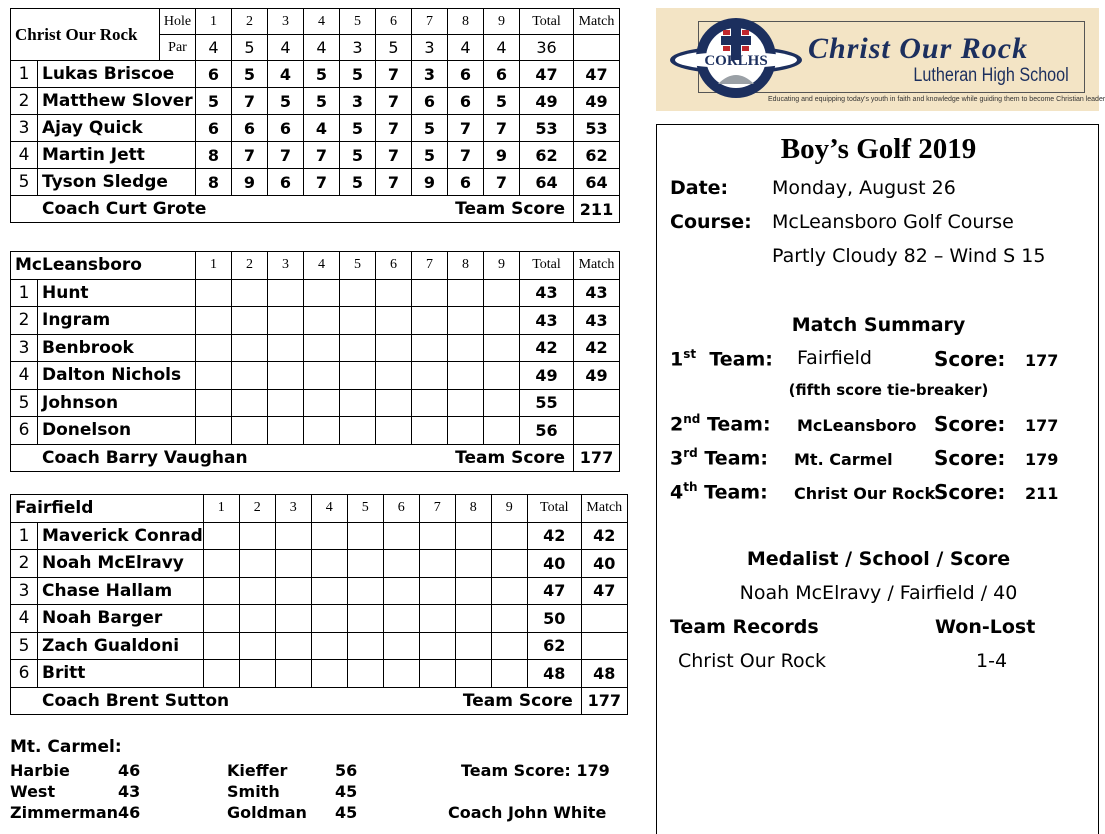 Image resolution: width=1105 pixels, height=834 pixels. Describe the element at coordinates (177, 21) in the screenshot. I see `hole-label: Hole` at that location.